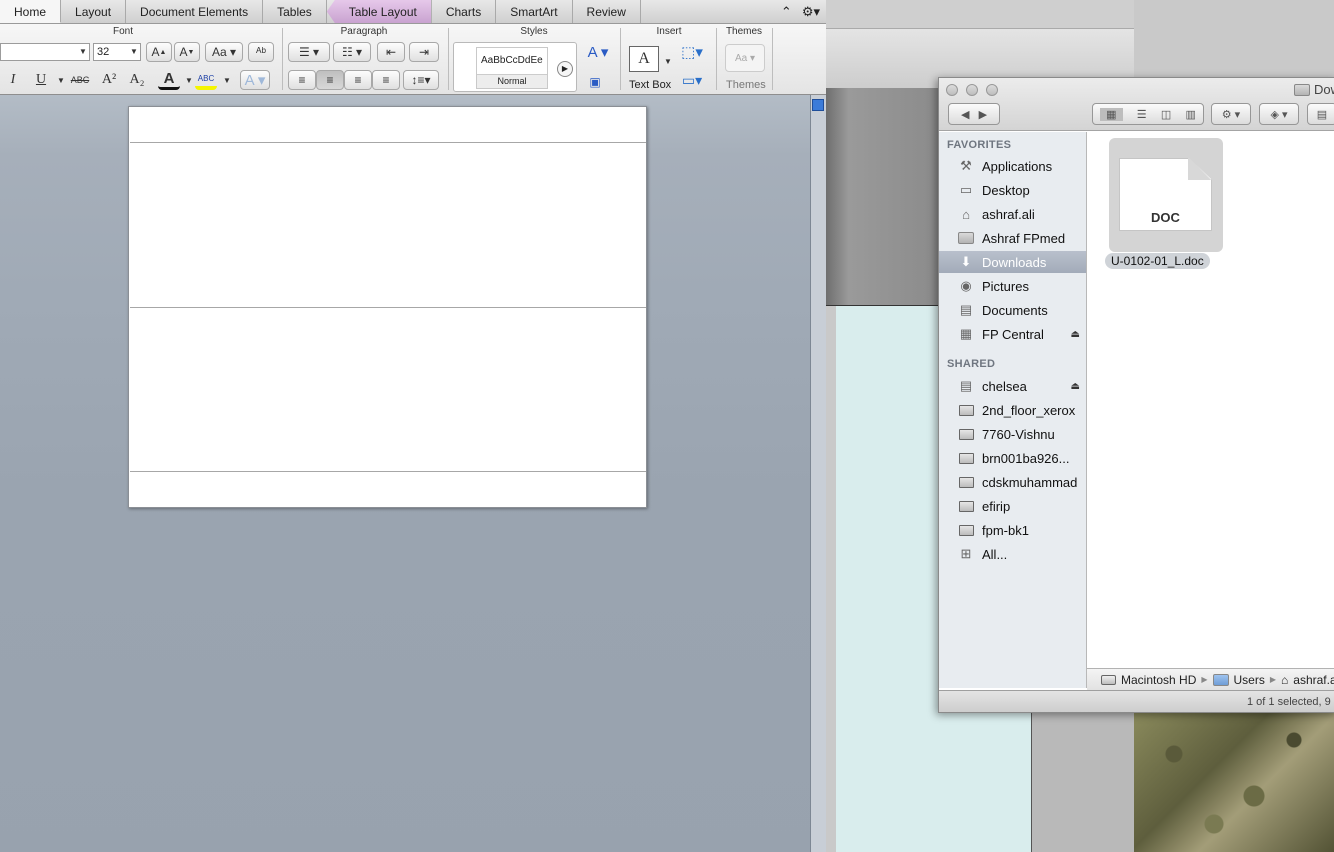 The height and width of the screenshot is (852, 1334). What do you see at coordinates (94, 11) in the screenshot?
I see `tab-layout: Layout` at bounding box center [94, 11].